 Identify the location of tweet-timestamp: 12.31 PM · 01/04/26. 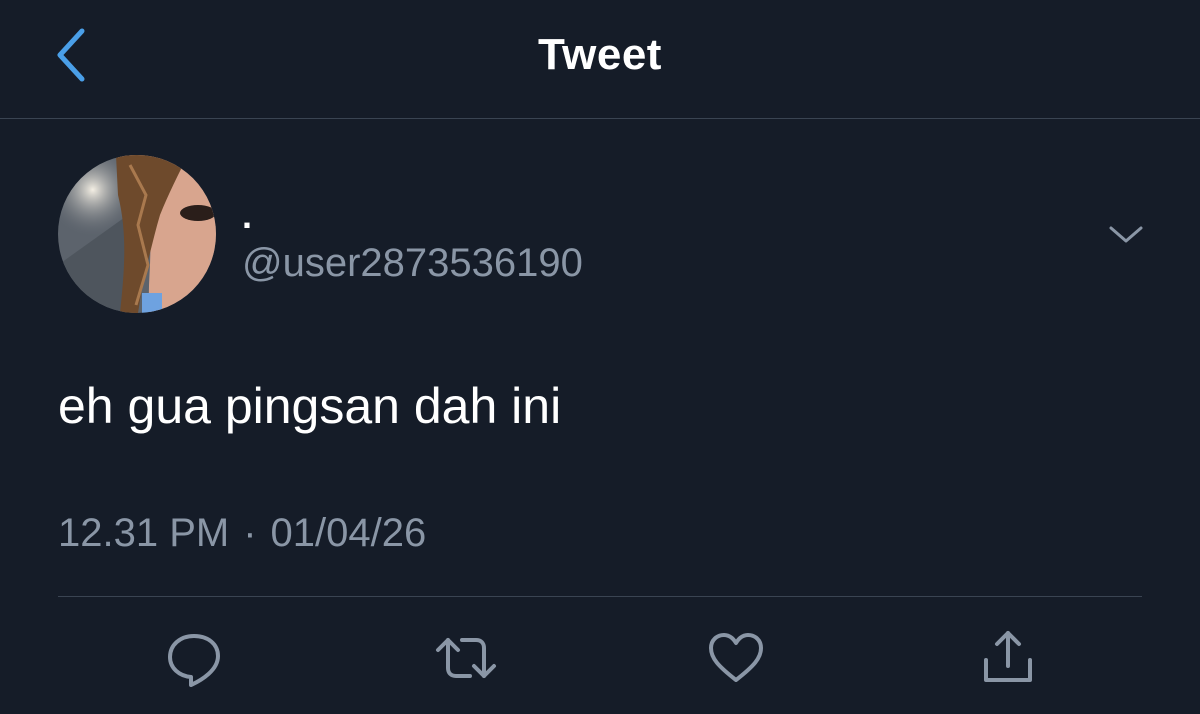
(242, 533).